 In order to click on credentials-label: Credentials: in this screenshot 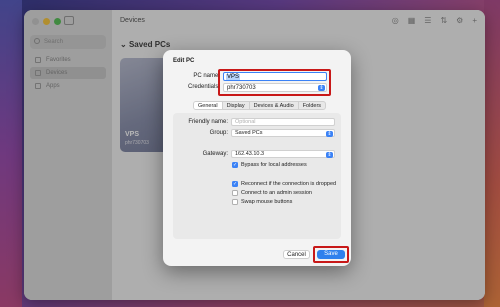, I will do `click(203, 87)`.